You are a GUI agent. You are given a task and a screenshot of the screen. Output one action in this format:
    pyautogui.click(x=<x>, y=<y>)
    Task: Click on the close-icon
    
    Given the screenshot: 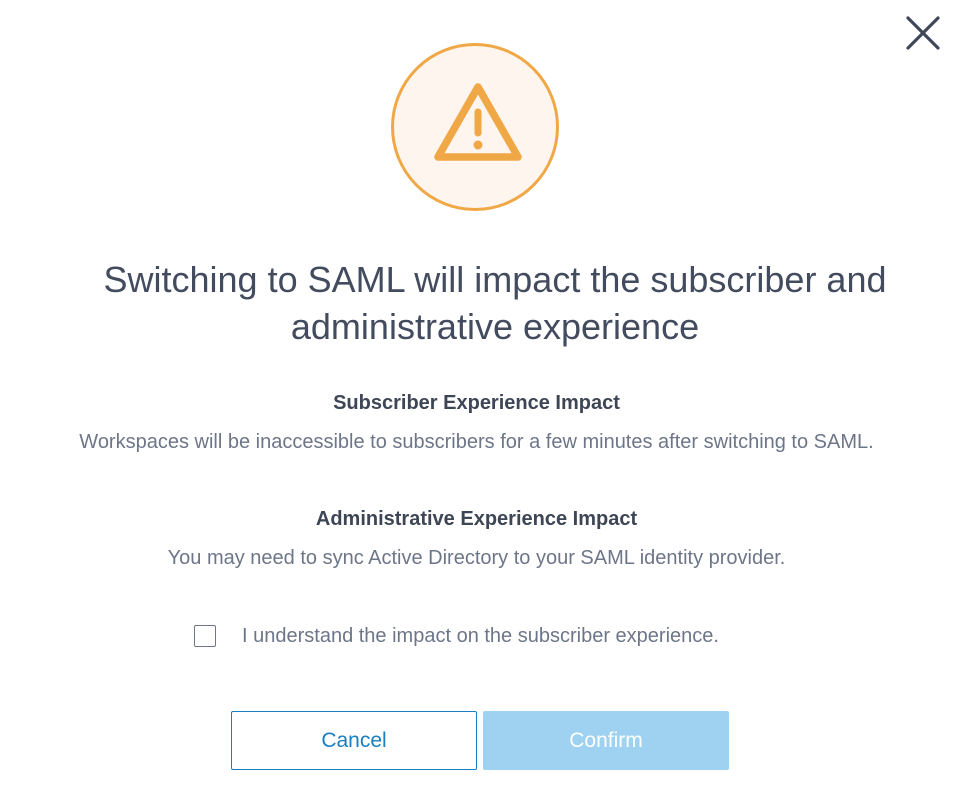 What is the action you would take?
    pyautogui.click(x=923, y=32)
    